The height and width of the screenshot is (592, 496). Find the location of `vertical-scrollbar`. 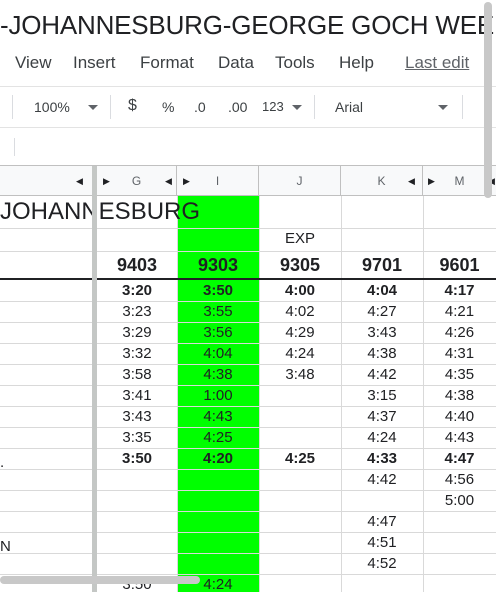

vertical-scrollbar is located at coordinates (488, 100).